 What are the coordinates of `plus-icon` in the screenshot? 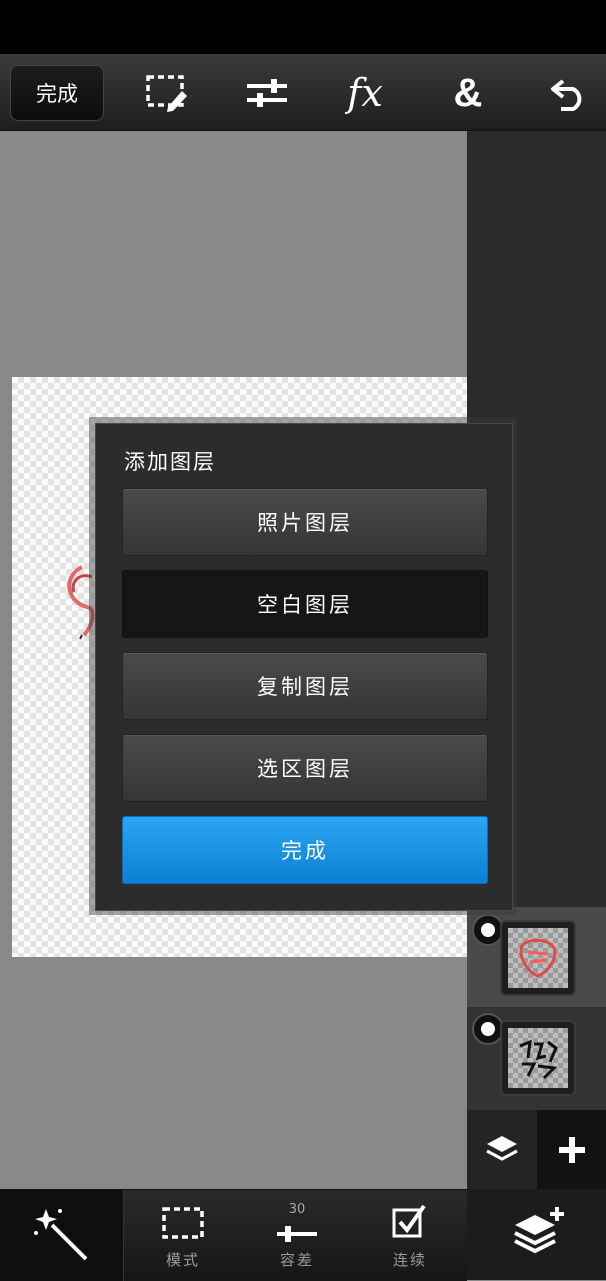 It's located at (571, 1149).